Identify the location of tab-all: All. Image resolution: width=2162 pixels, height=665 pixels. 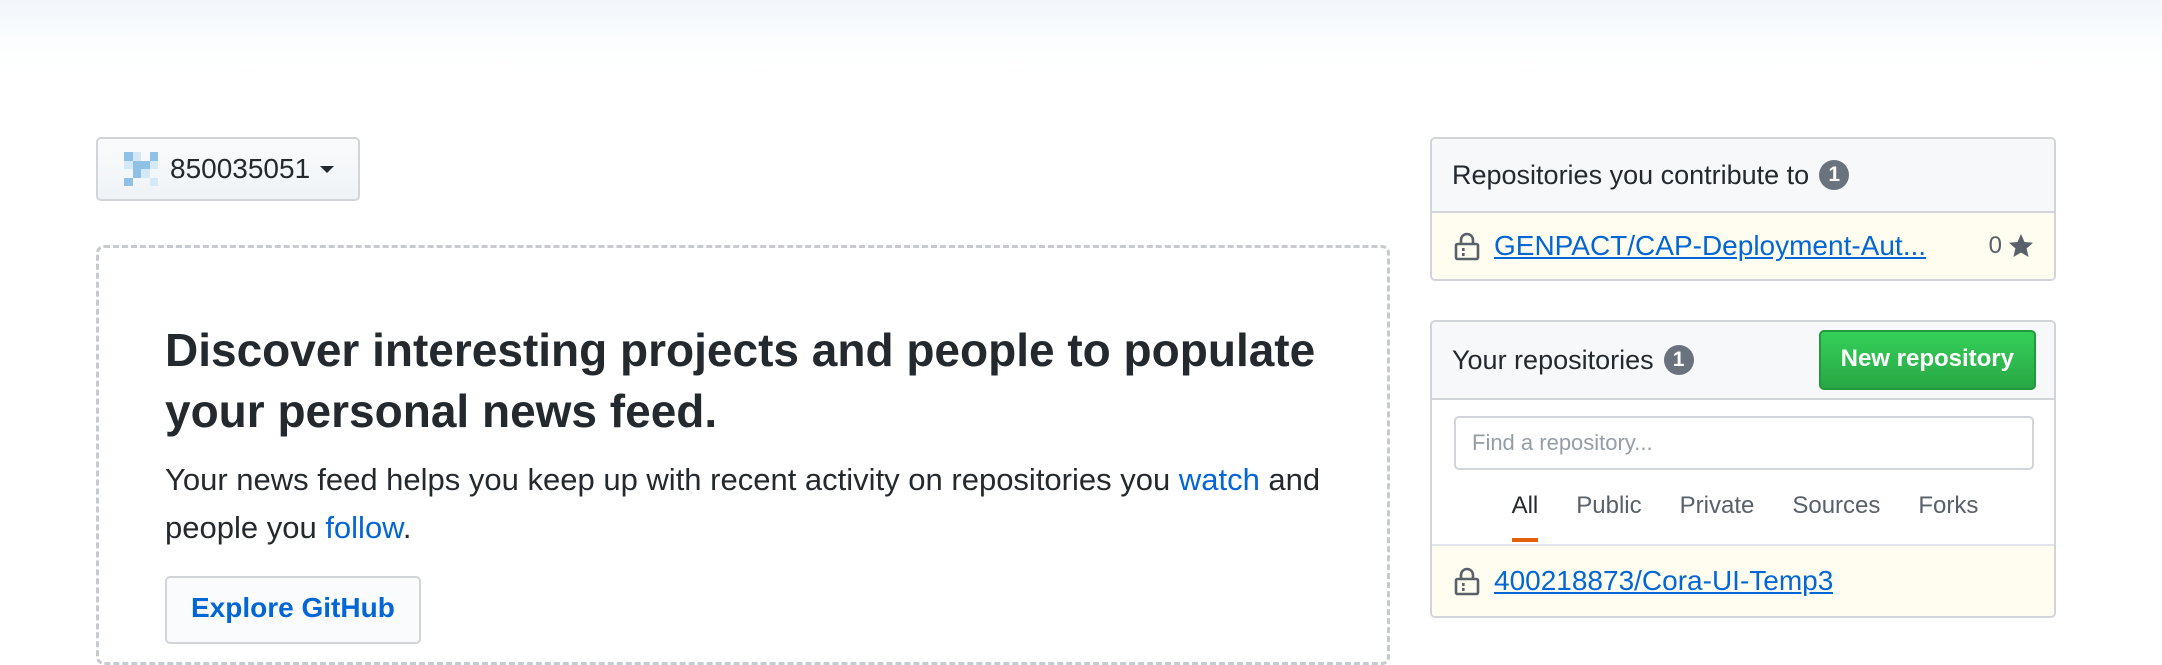
(1525, 515).